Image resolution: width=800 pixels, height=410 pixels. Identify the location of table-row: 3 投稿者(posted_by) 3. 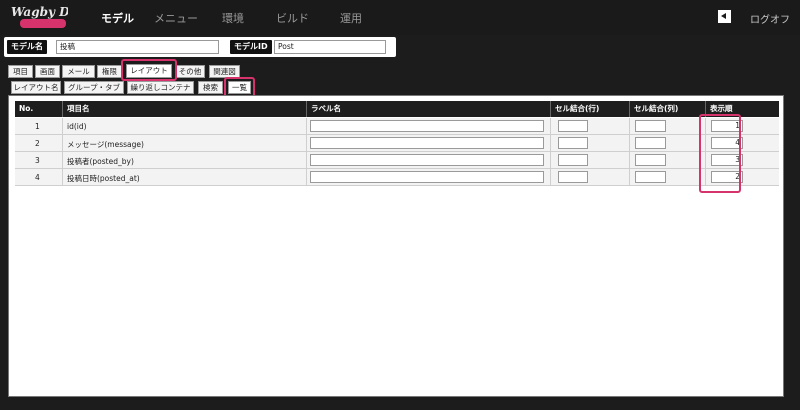
(397, 160).